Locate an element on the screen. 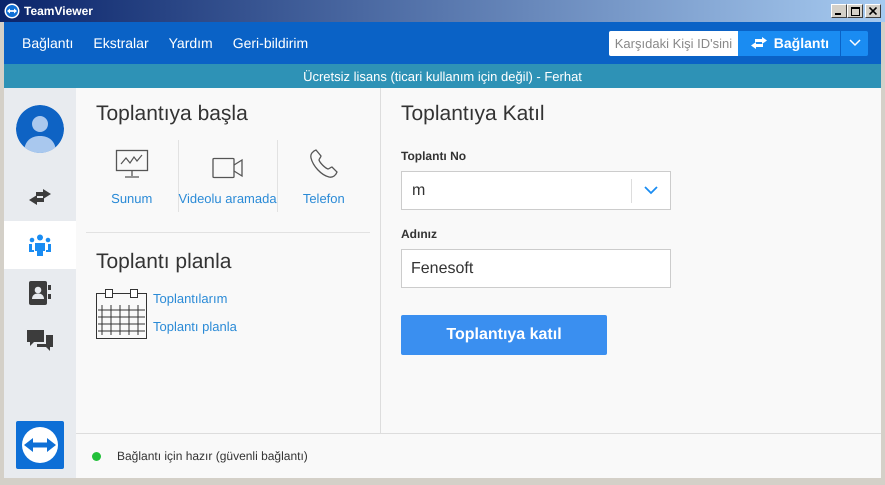 The height and width of the screenshot is (485, 885). name-field: Fenesoft is located at coordinates (536, 268).